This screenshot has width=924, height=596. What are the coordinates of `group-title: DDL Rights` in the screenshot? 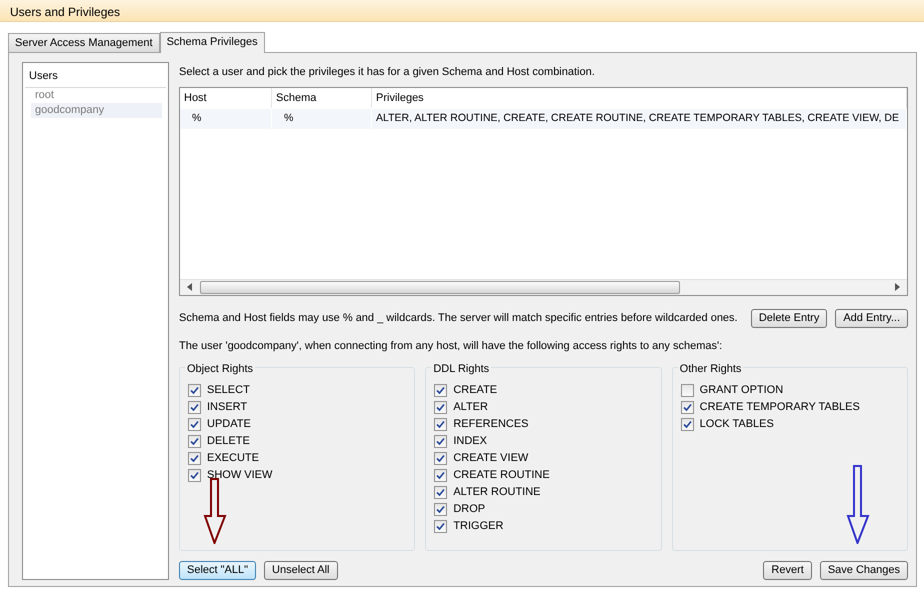 It's located at (461, 369).